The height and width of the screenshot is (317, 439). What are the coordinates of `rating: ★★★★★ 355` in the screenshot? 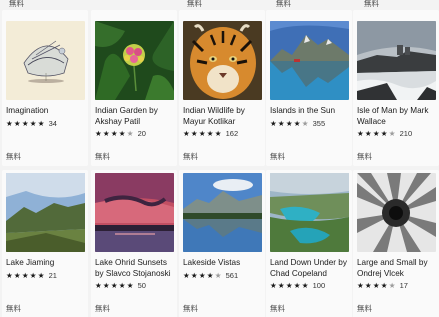 It's located at (297, 124).